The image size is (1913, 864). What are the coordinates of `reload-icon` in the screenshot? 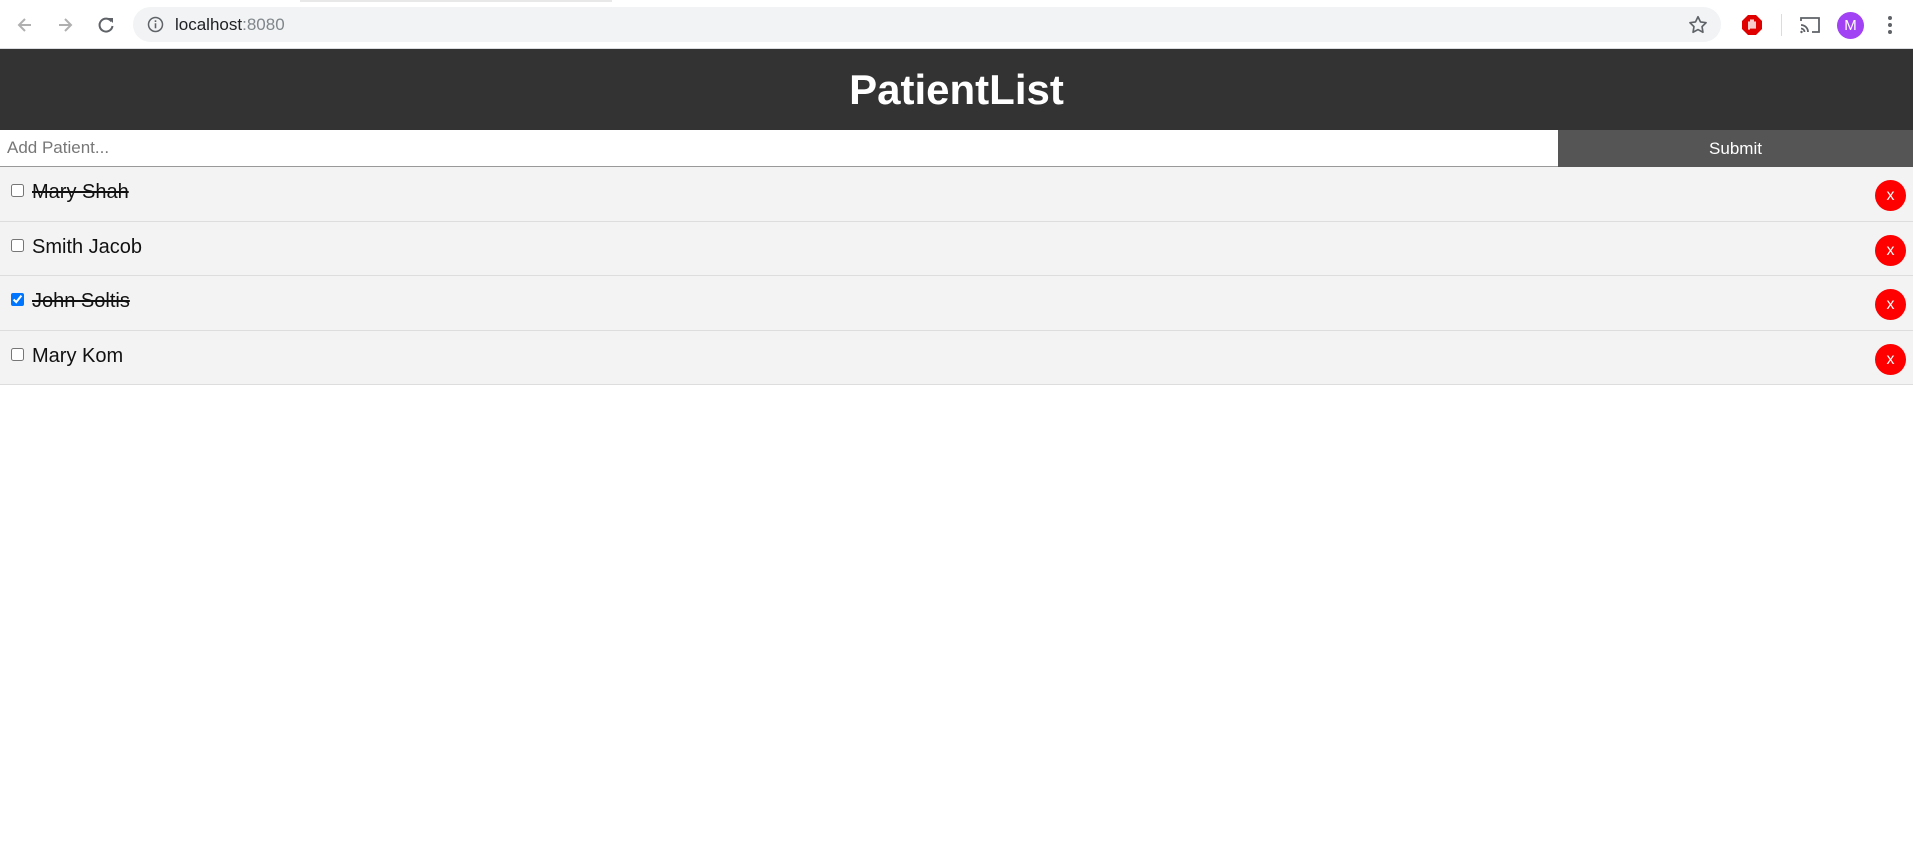 It's located at (106, 25).